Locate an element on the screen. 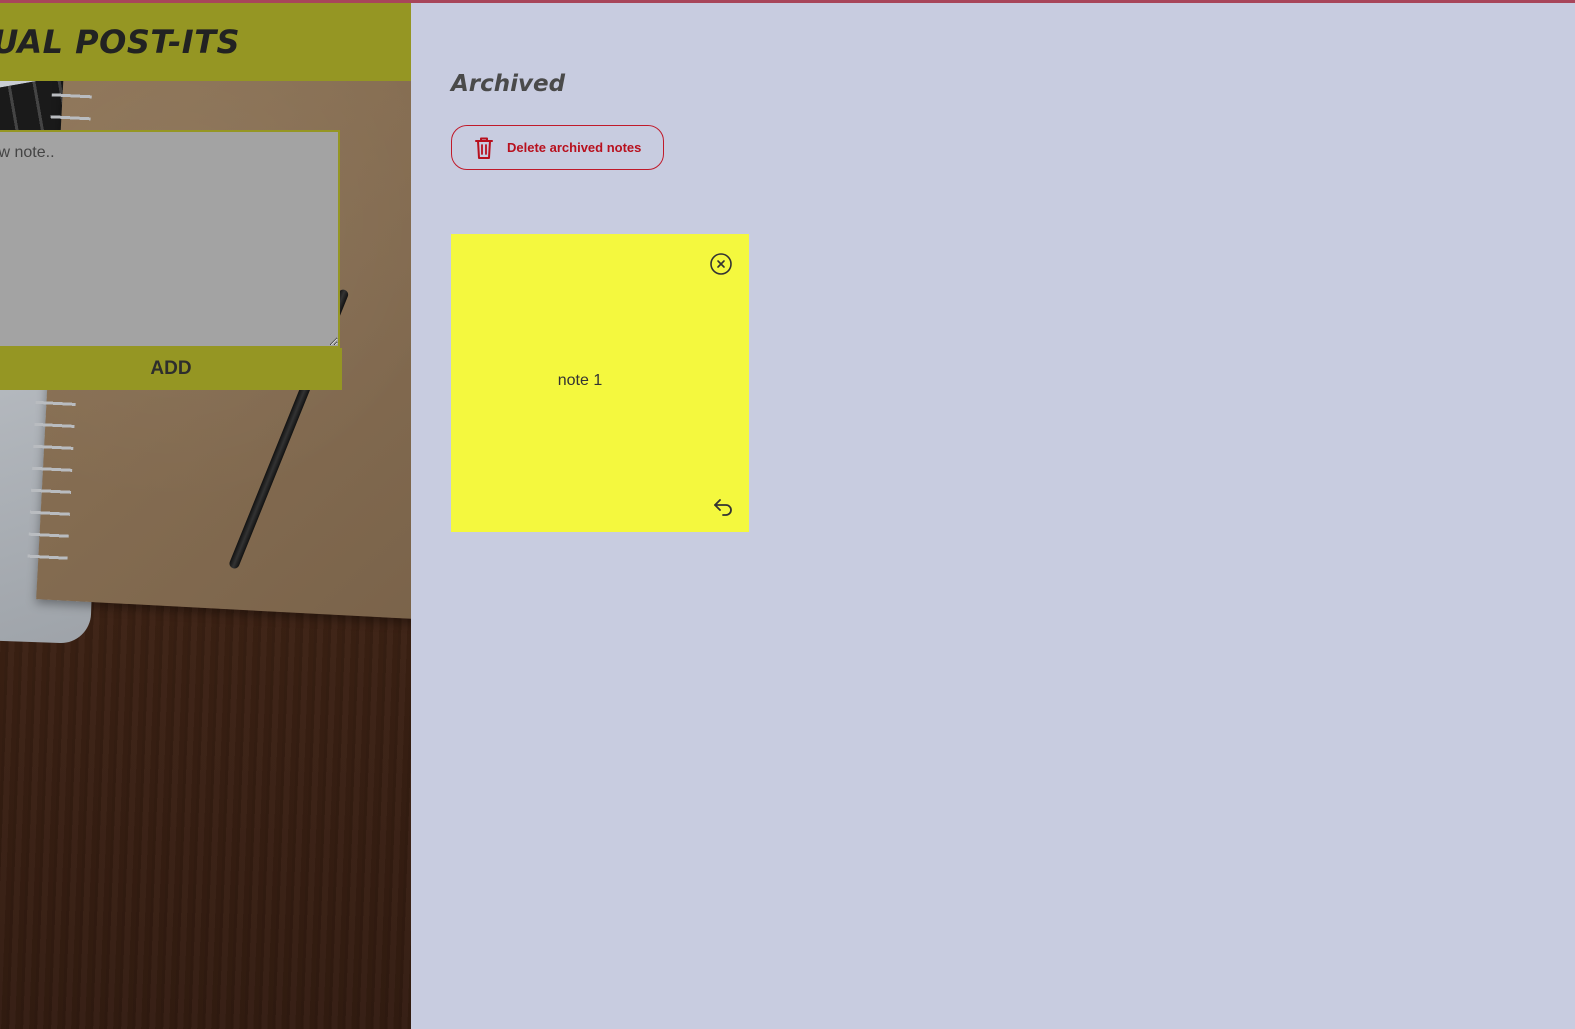  trash-icon is located at coordinates (484, 148).